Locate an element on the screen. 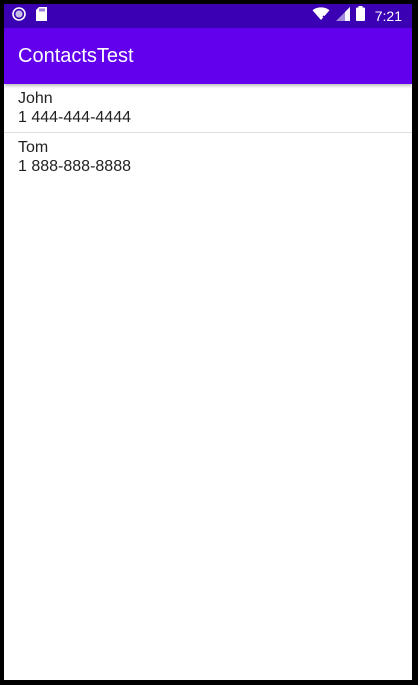 The width and height of the screenshot is (418, 685). status-right-icons: 7:21 is located at coordinates (357, 16).